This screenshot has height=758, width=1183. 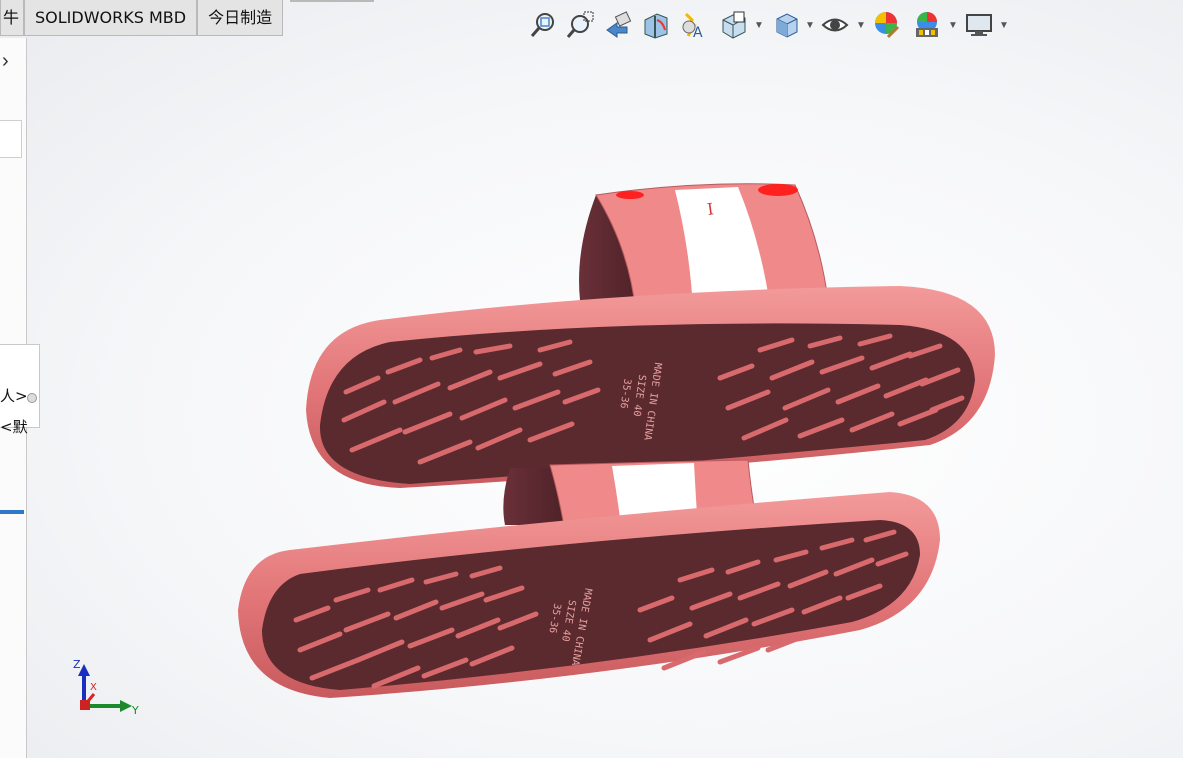 I want to click on strap-red-dot-right, so click(x=778, y=190).